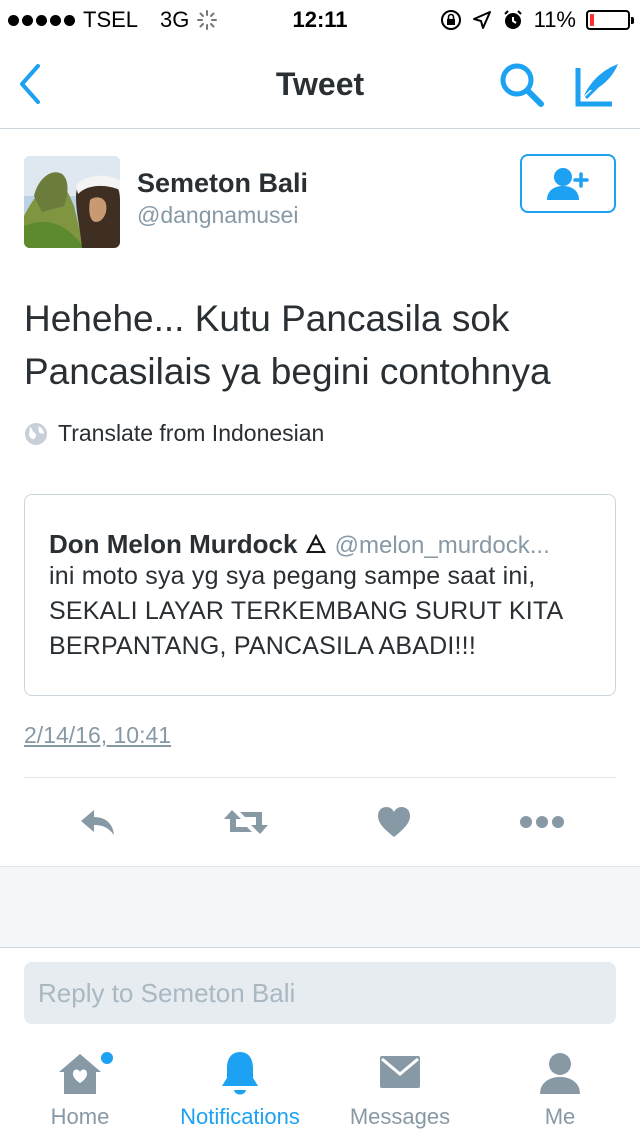 The width and height of the screenshot is (640, 1136). I want to click on divider, so click(320, 777).